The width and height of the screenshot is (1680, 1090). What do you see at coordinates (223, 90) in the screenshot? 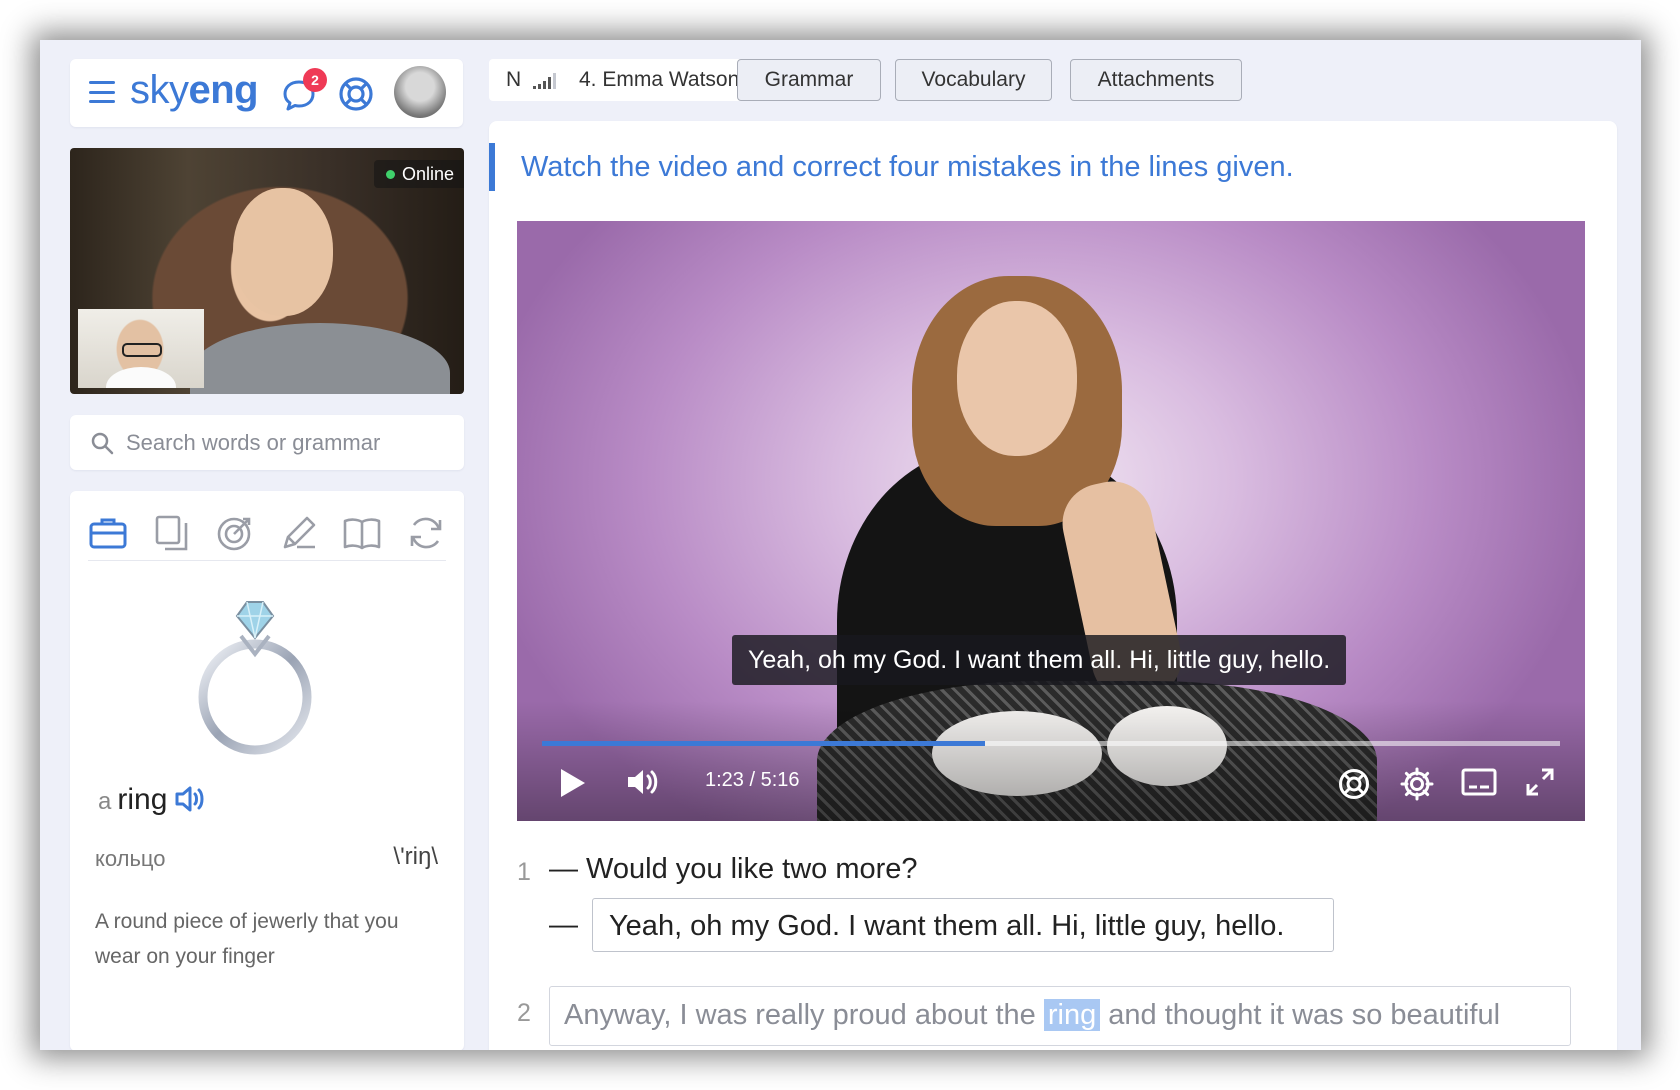
I see `logo-text-bold: eng` at bounding box center [223, 90].